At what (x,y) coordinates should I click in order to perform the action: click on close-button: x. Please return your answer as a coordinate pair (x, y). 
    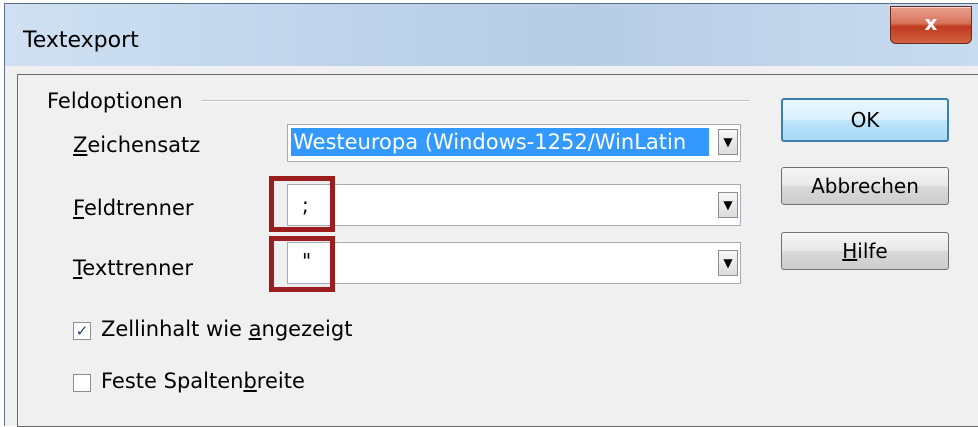
    Looking at the image, I should click on (931, 25).